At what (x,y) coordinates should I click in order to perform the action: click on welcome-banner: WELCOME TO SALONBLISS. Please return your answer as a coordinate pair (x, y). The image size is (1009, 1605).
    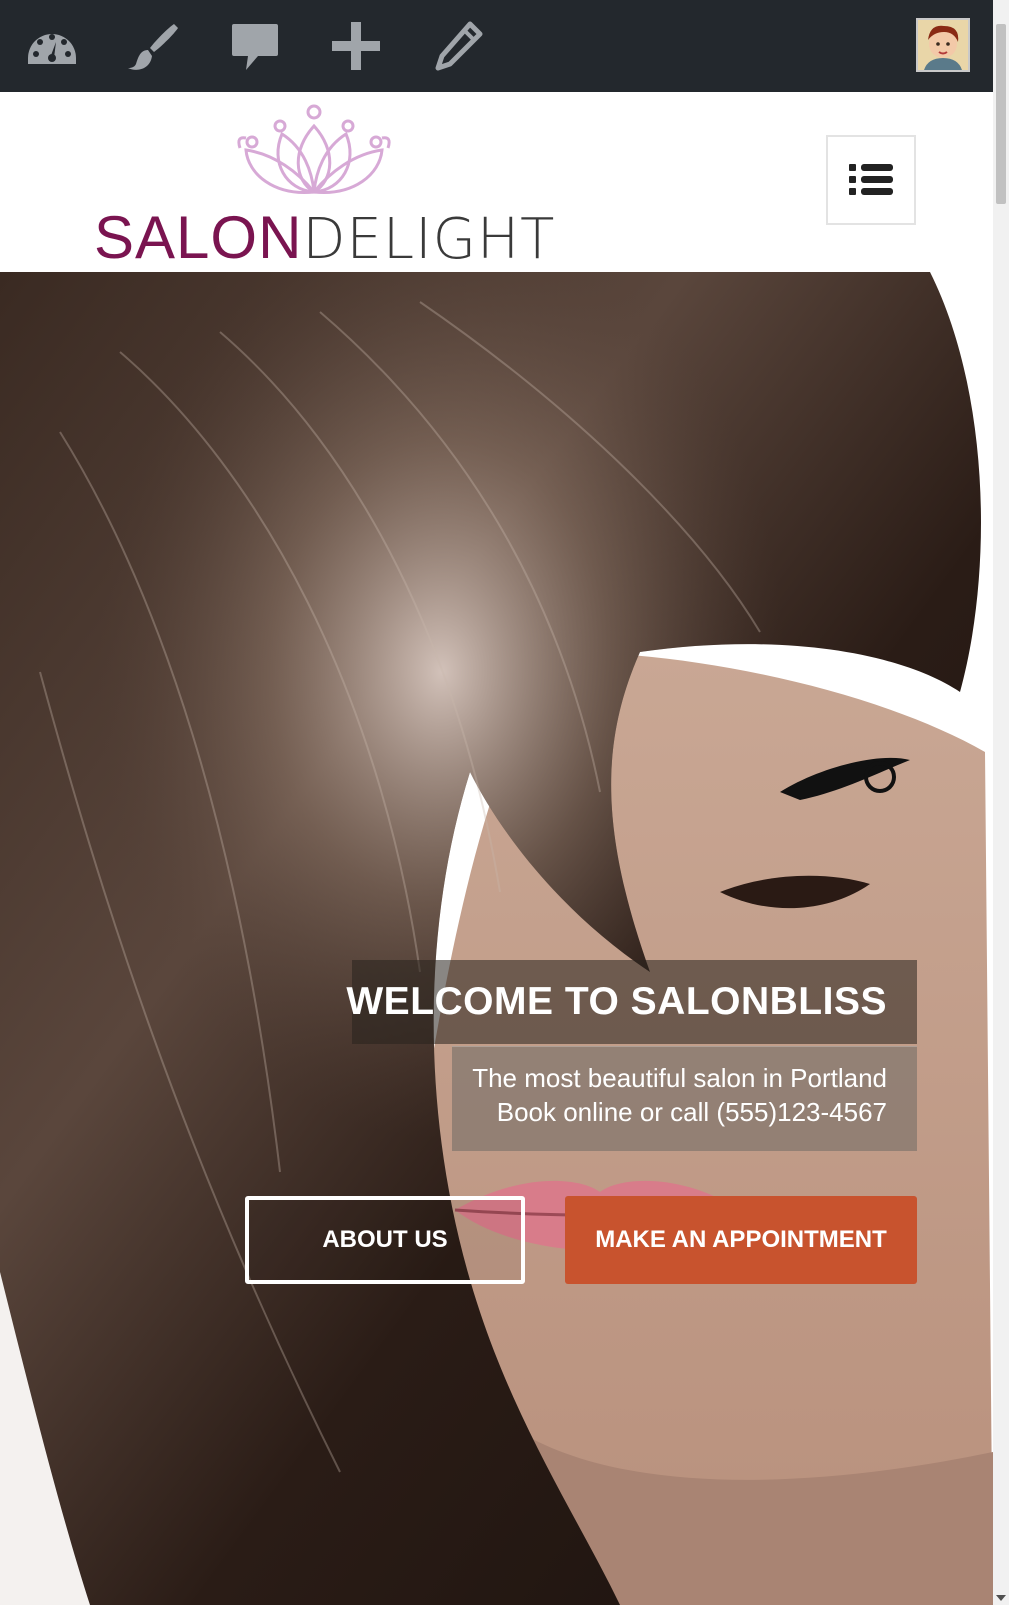
    Looking at the image, I should click on (631, 1002).